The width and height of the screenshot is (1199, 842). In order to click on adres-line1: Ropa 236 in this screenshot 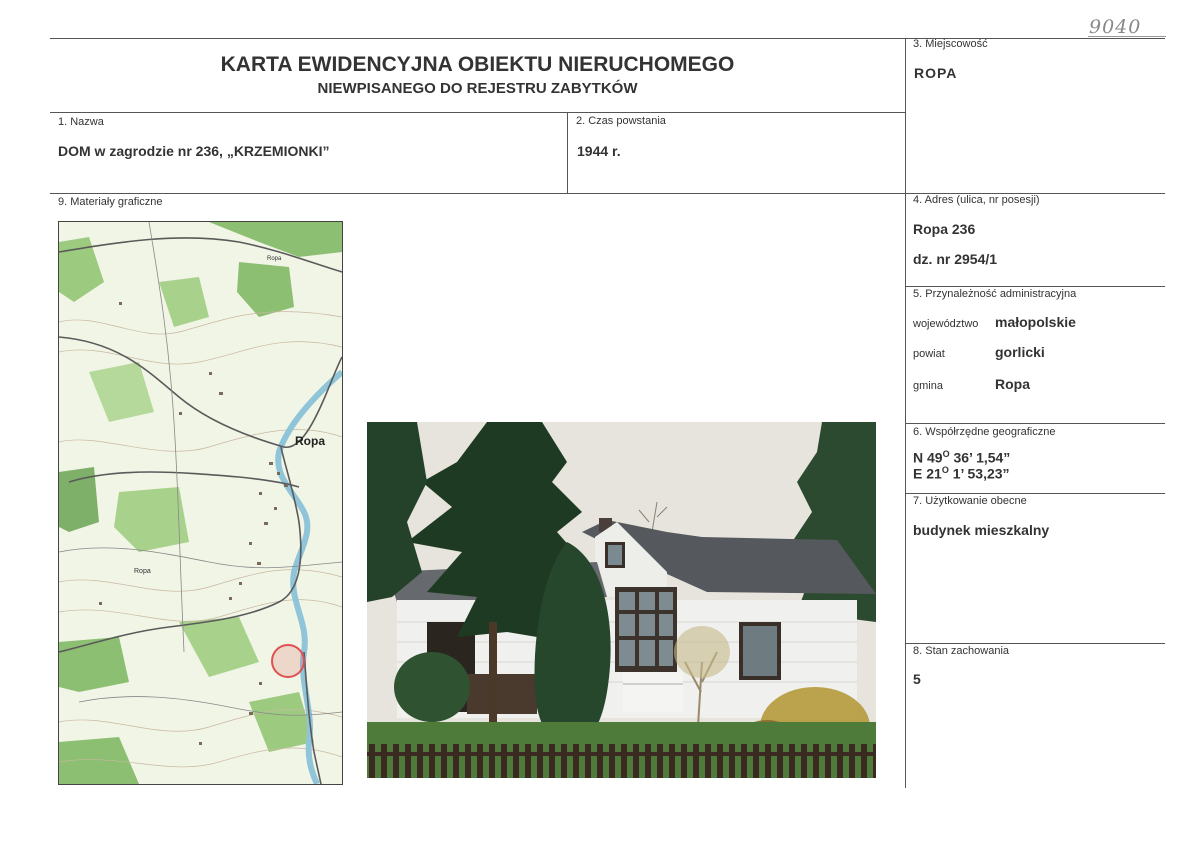, I will do `click(944, 229)`.